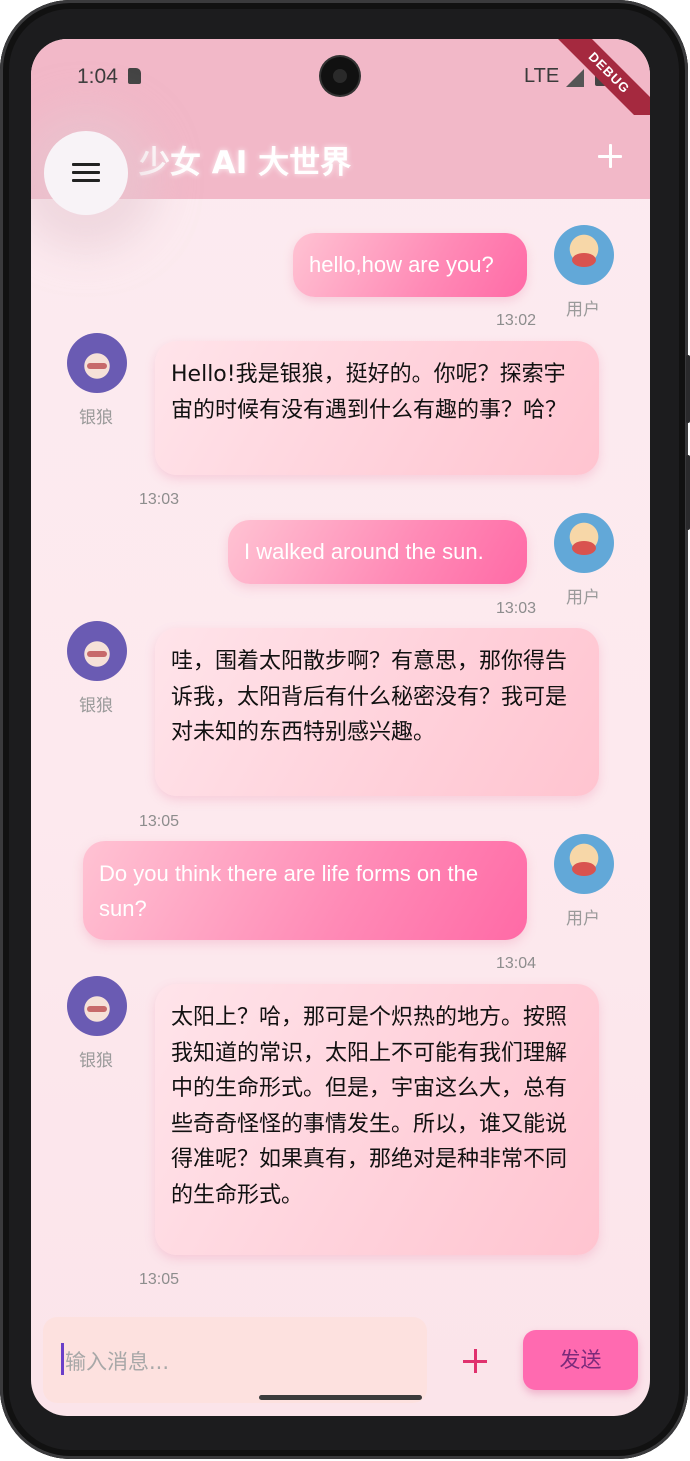  I want to click on attach-plus-icon, so click(475, 1361).